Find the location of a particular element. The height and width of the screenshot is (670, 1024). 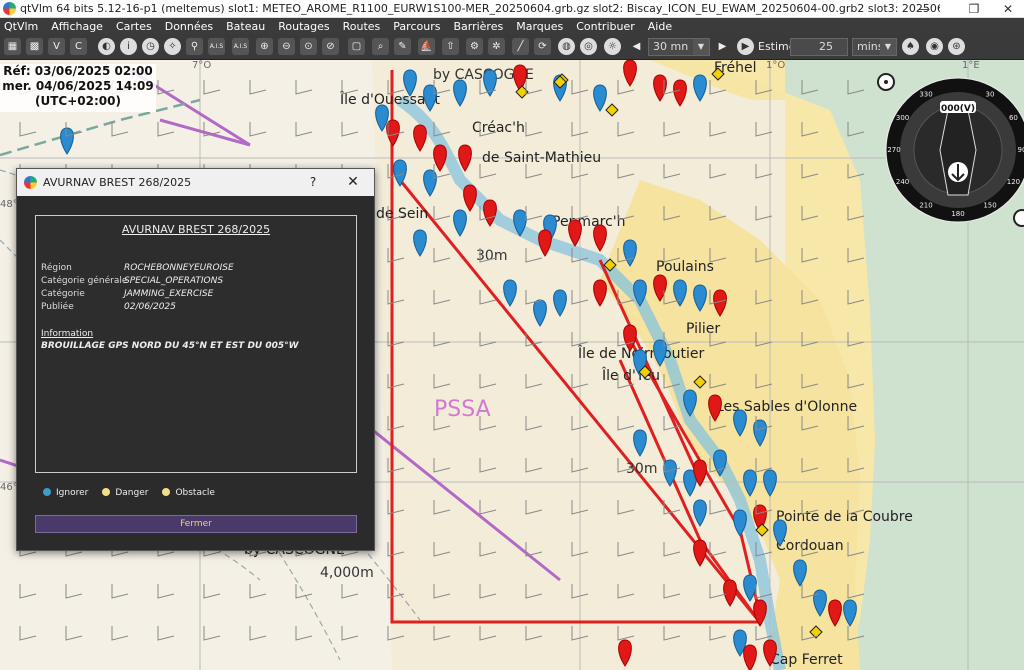

refresh-icon: ⟳ is located at coordinates (542, 46).